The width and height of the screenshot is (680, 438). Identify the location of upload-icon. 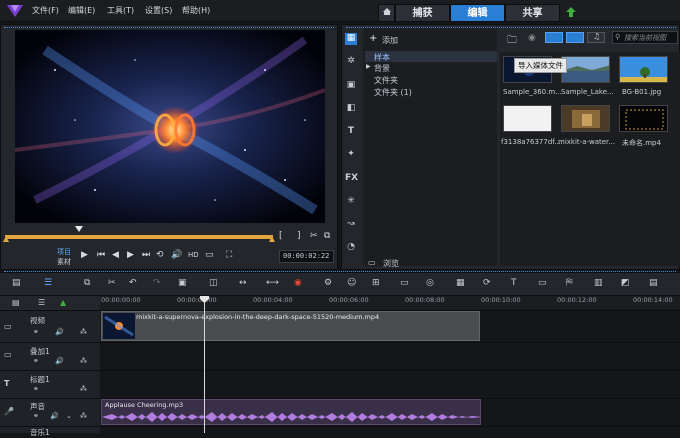
(571, 12).